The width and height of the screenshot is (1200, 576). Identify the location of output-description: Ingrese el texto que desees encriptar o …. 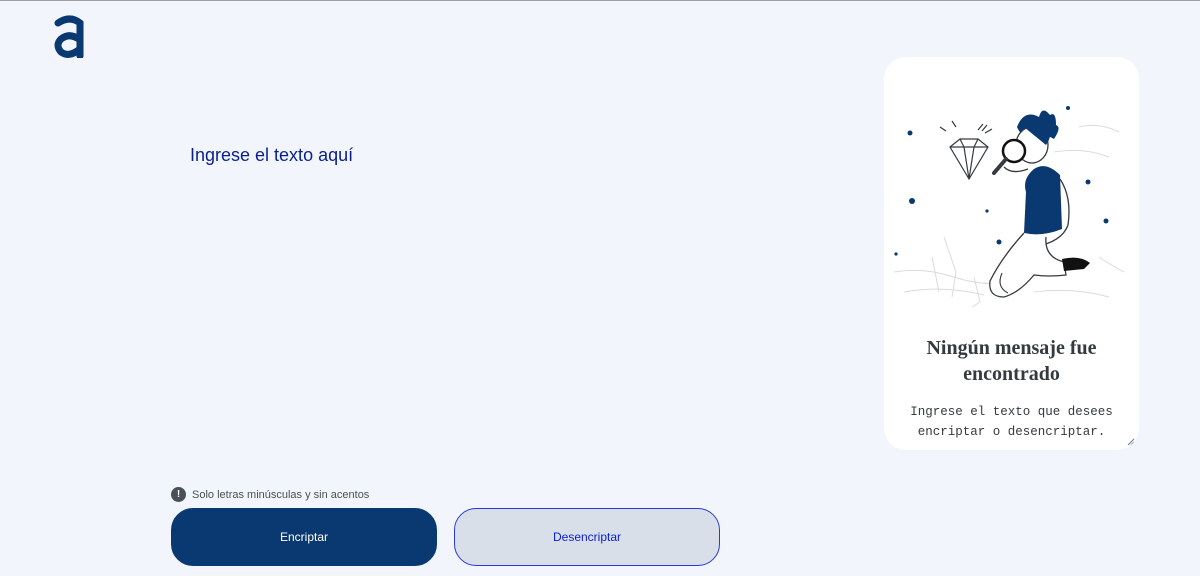
(1011, 422).